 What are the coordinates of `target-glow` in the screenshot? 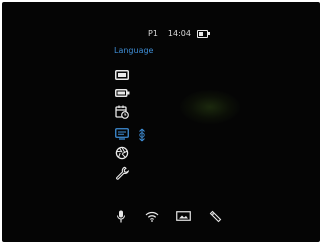 It's located at (210, 107).